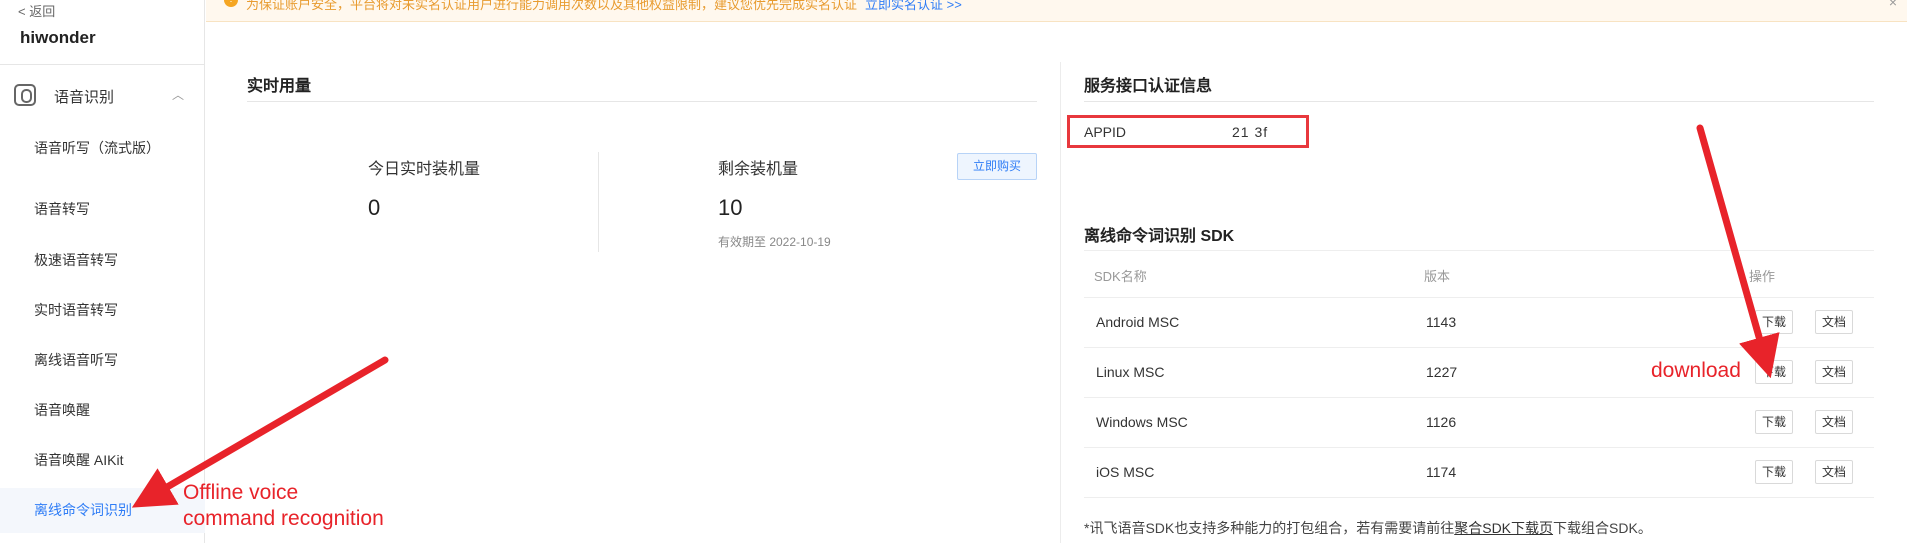  What do you see at coordinates (94, 360) in the screenshot?
I see `sidebar-item-offline-dictation: 离线语音听写` at bounding box center [94, 360].